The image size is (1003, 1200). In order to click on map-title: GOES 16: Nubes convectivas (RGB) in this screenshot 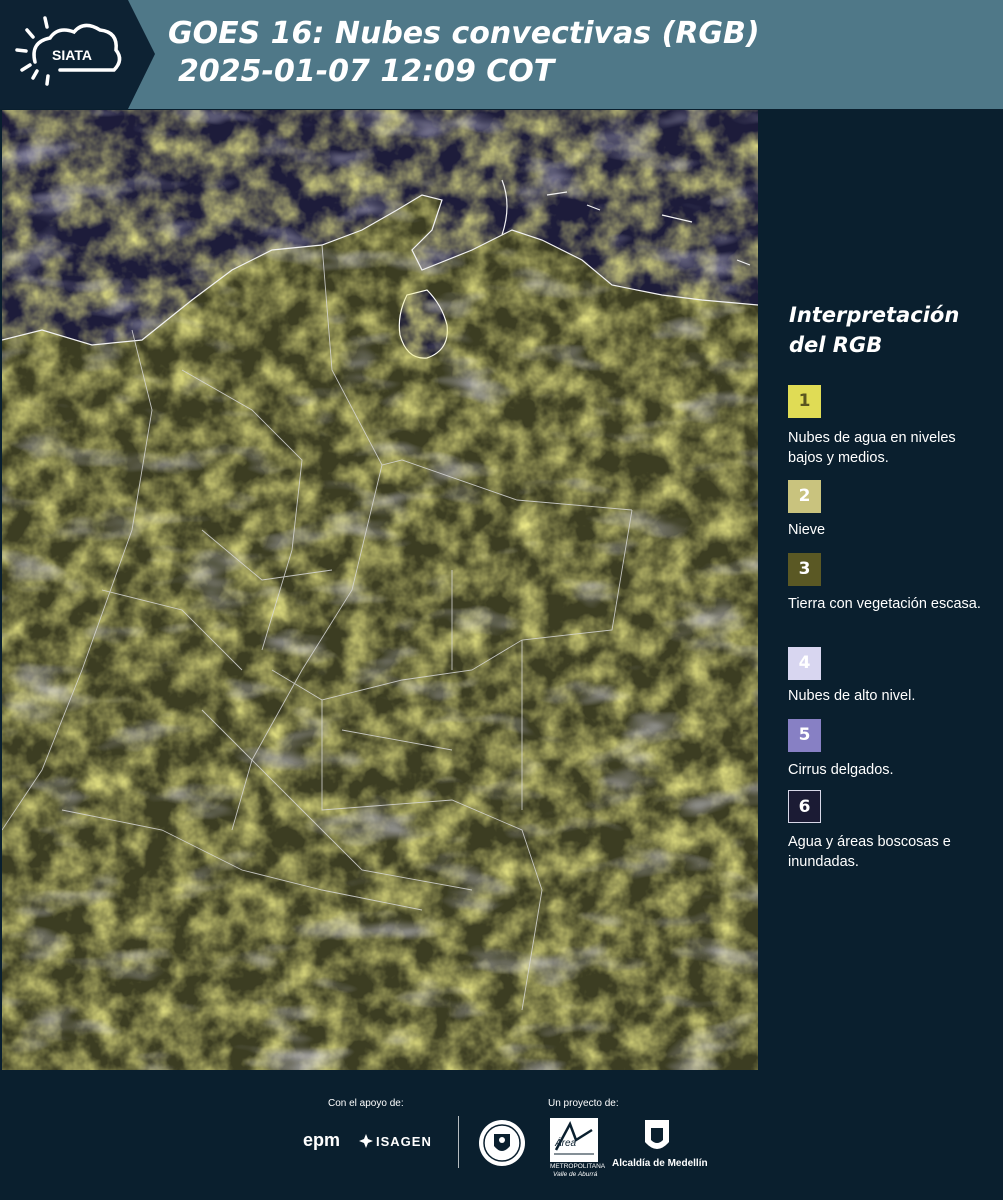, I will do `click(464, 33)`.